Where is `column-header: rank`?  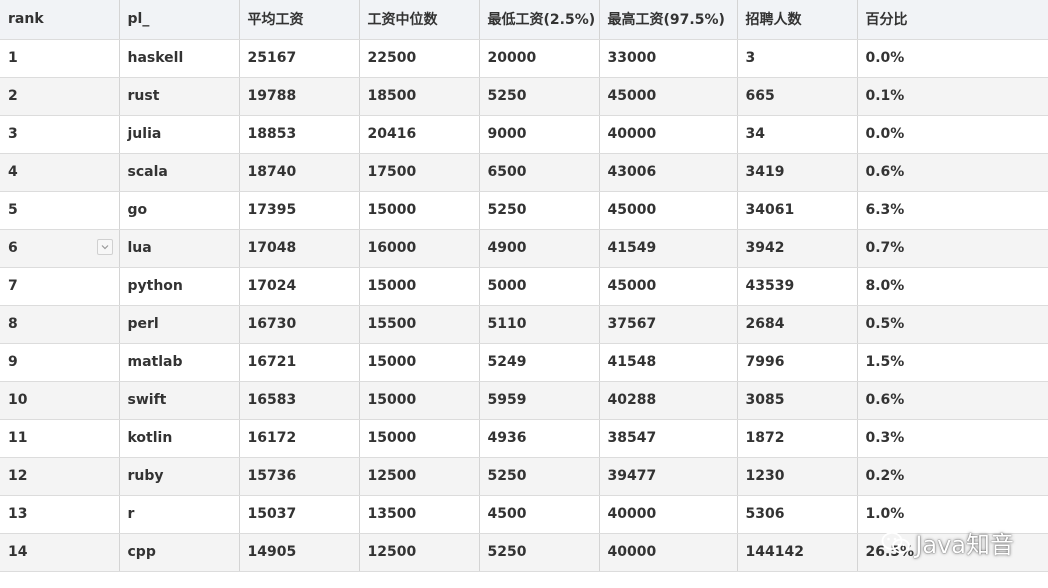
column-header: rank is located at coordinates (60, 20).